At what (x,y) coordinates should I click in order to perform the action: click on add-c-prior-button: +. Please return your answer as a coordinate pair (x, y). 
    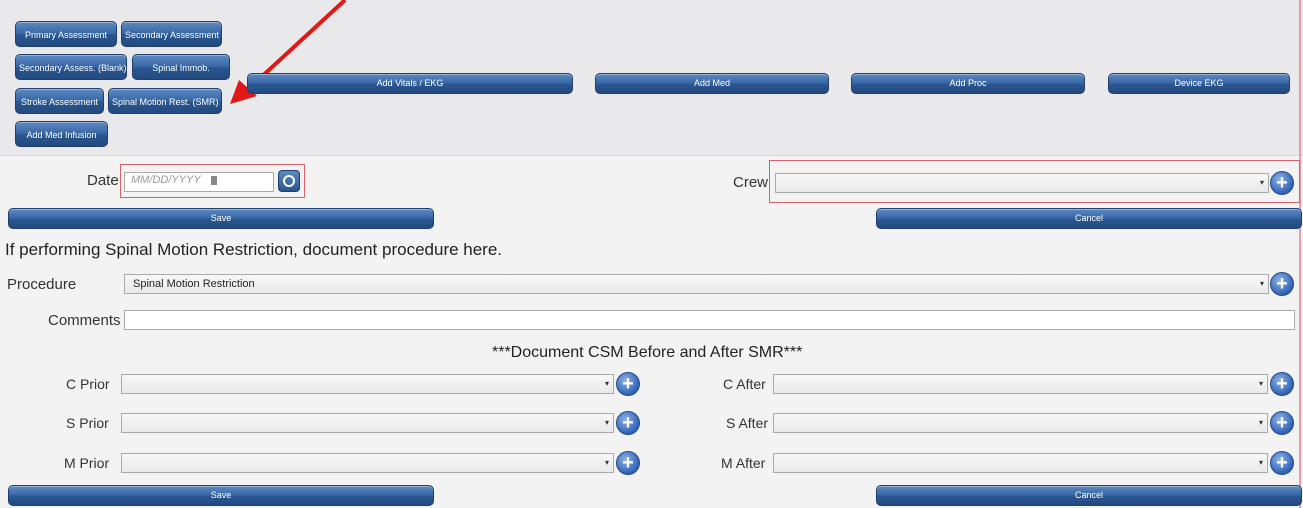
    Looking at the image, I should click on (628, 384).